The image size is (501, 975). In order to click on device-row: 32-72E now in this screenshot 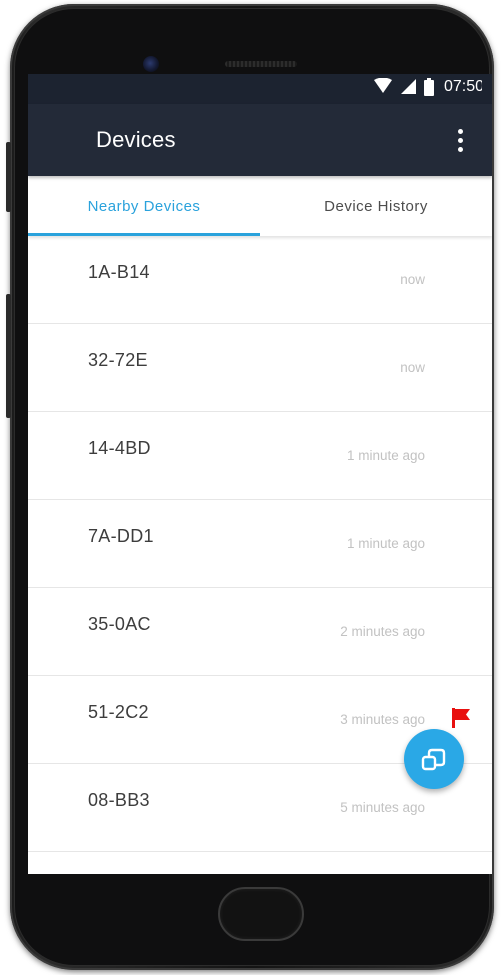, I will do `click(260, 368)`.